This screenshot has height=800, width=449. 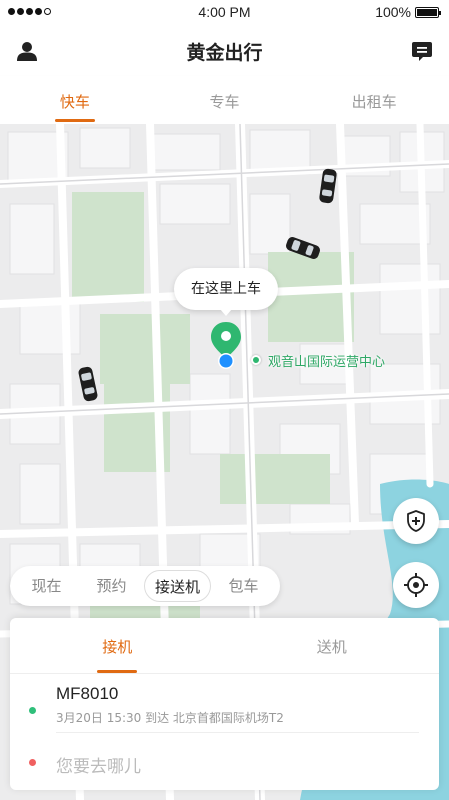 I want to click on service-airport-transfer: 接送机, so click(x=177, y=586).